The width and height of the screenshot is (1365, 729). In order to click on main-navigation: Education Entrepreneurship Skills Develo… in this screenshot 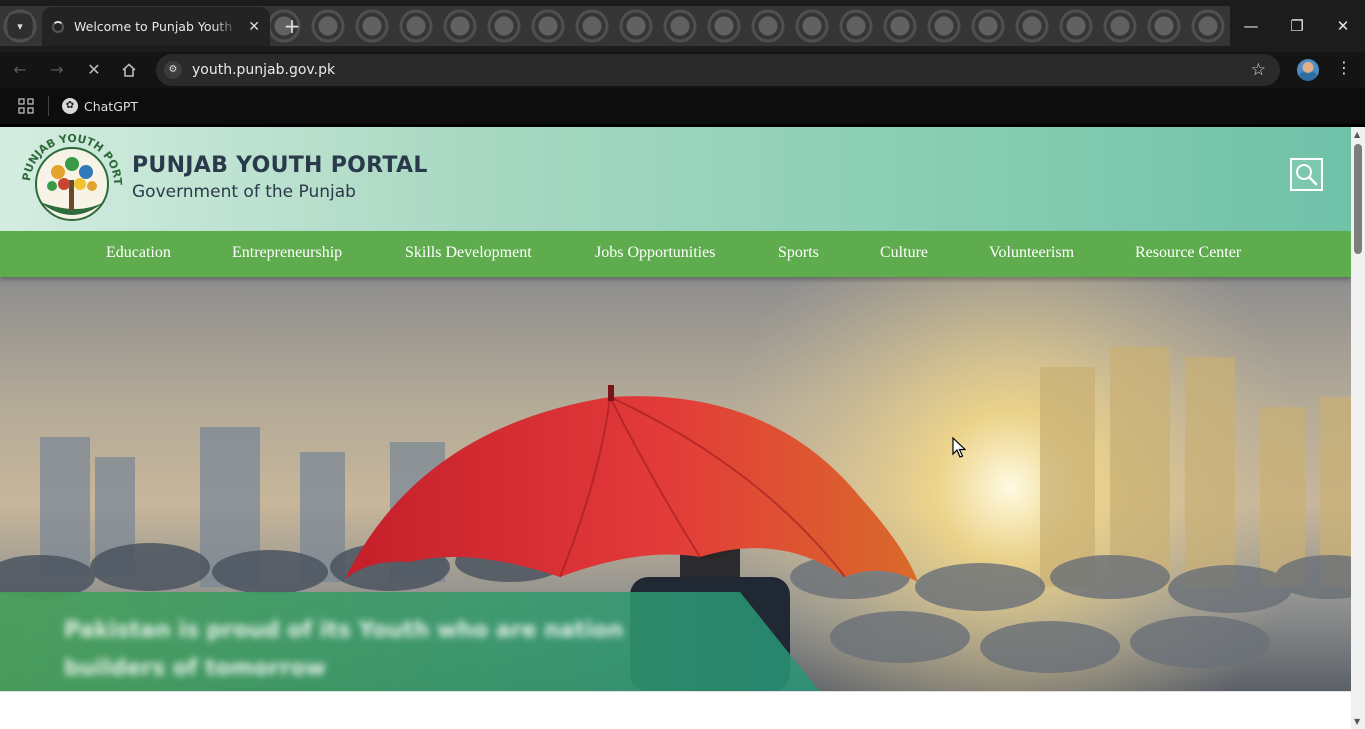, I will do `click(675, 254)`.